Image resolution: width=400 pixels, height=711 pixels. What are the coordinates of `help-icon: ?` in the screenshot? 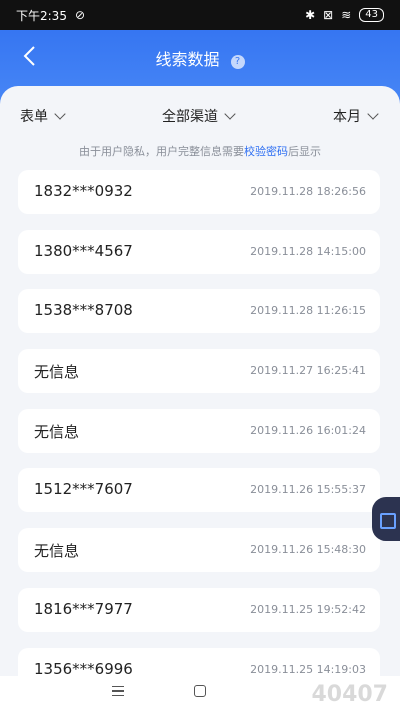 It's located at (237, 62).